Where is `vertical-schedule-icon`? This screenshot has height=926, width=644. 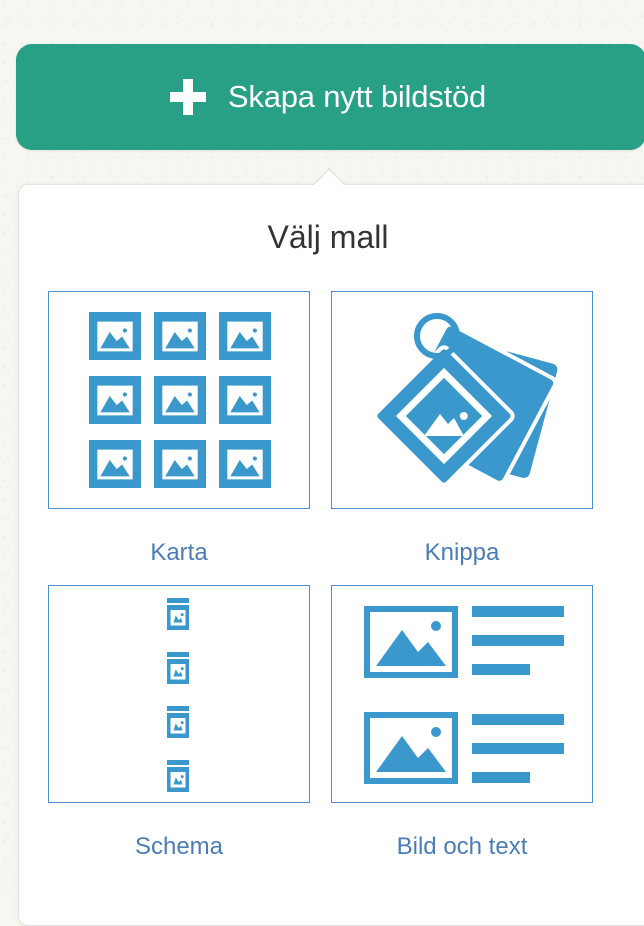
vertical-schedule-icon is located at coordinates (178, 695).